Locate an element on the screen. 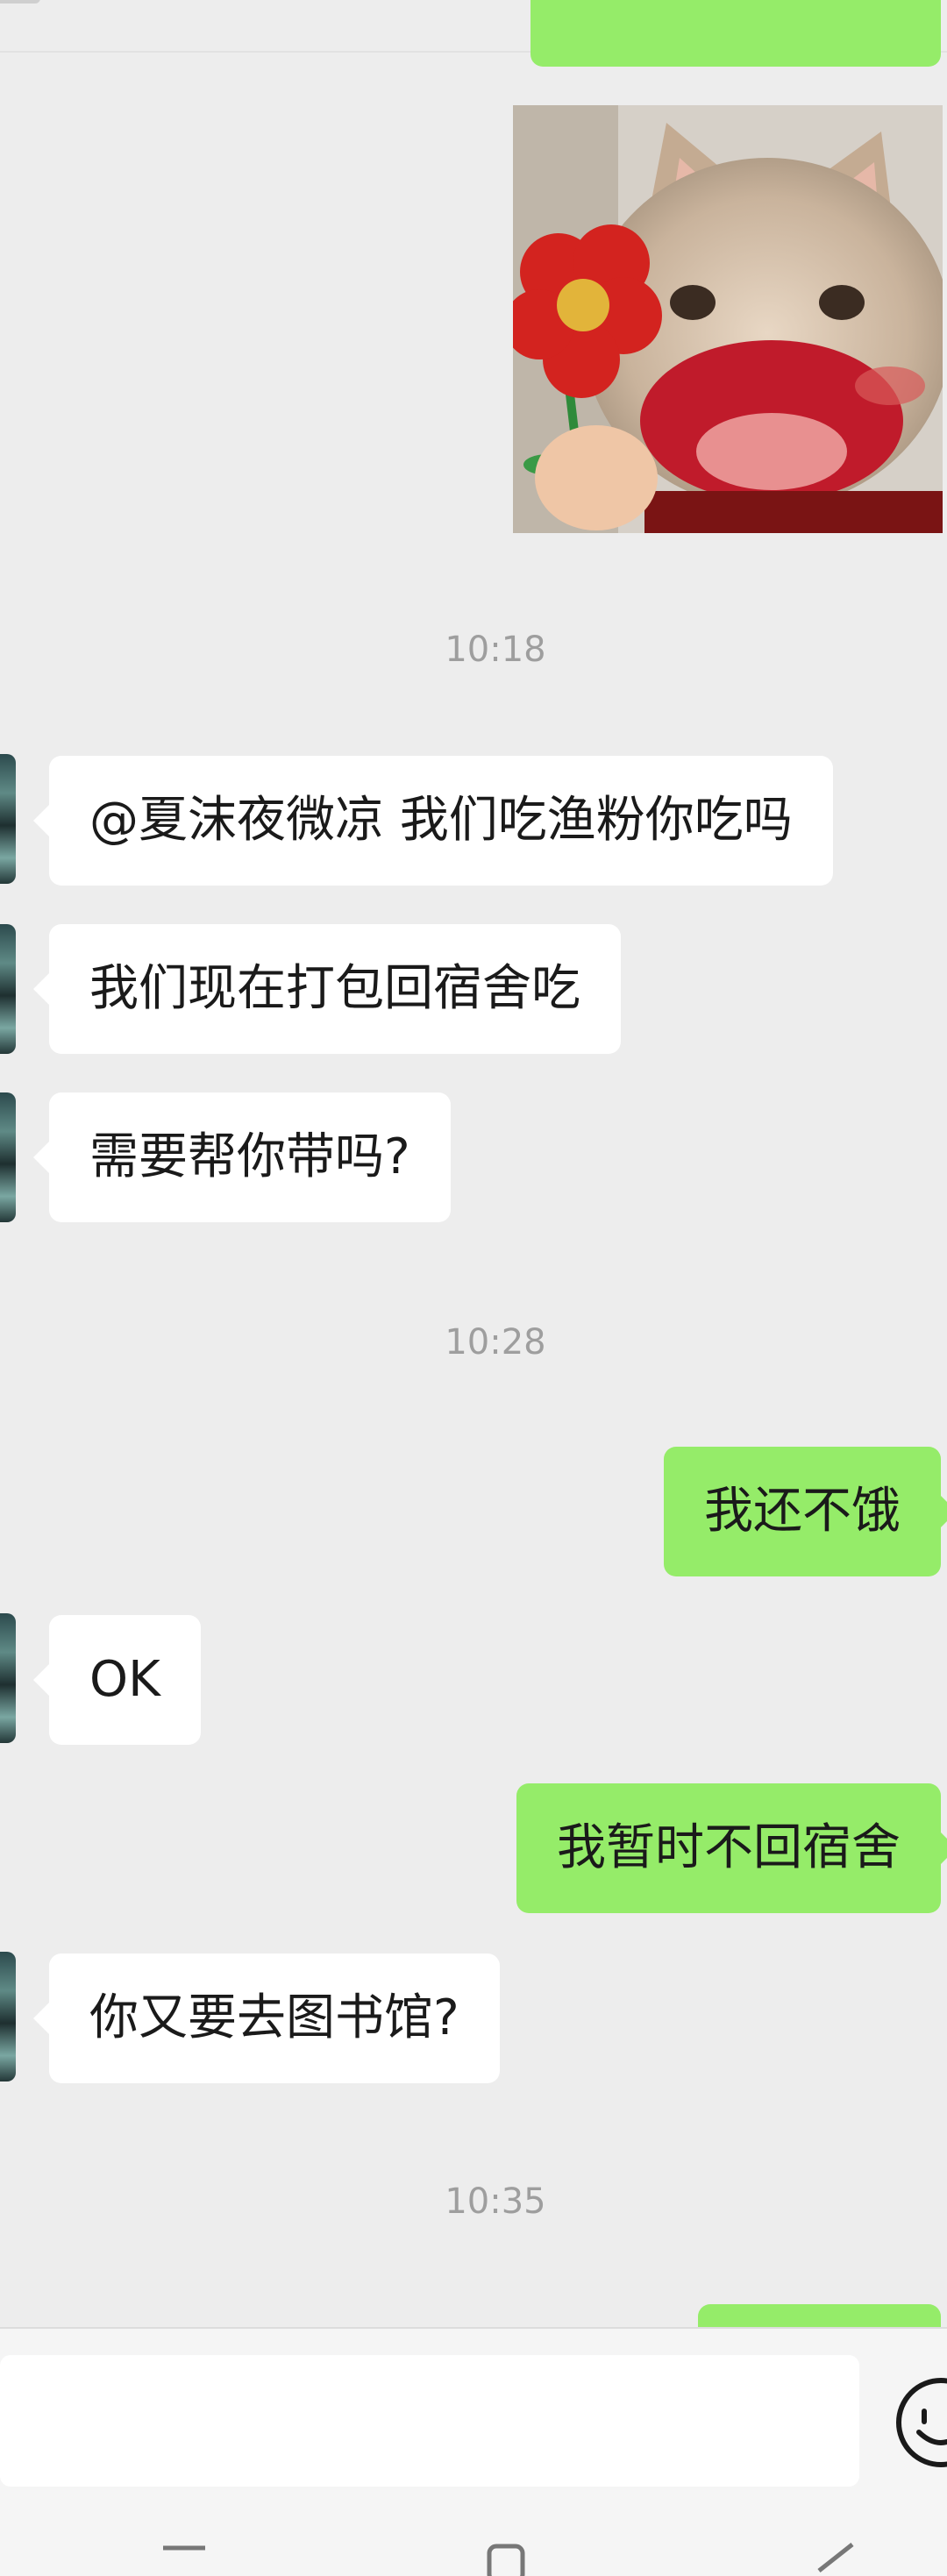 The image size is (947, 2576). recents-menu-icon is located at coordinates (184, 2556).